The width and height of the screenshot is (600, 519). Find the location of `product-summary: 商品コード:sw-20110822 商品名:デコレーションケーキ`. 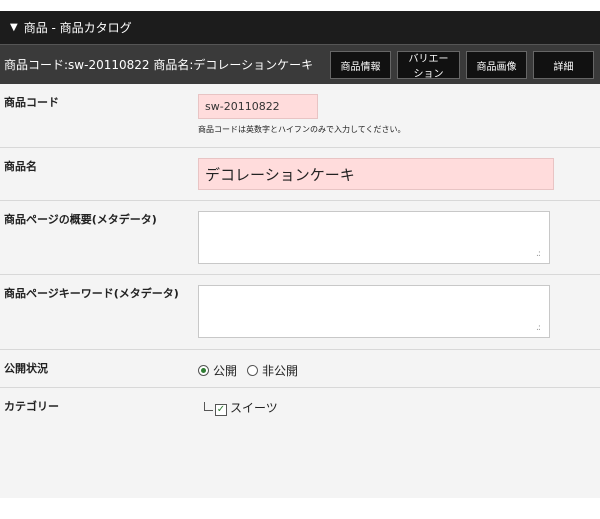

product-summary: 商品コード:sw-20110822 商品名:デコレーションケーキ is located at coordinates (159, 65).